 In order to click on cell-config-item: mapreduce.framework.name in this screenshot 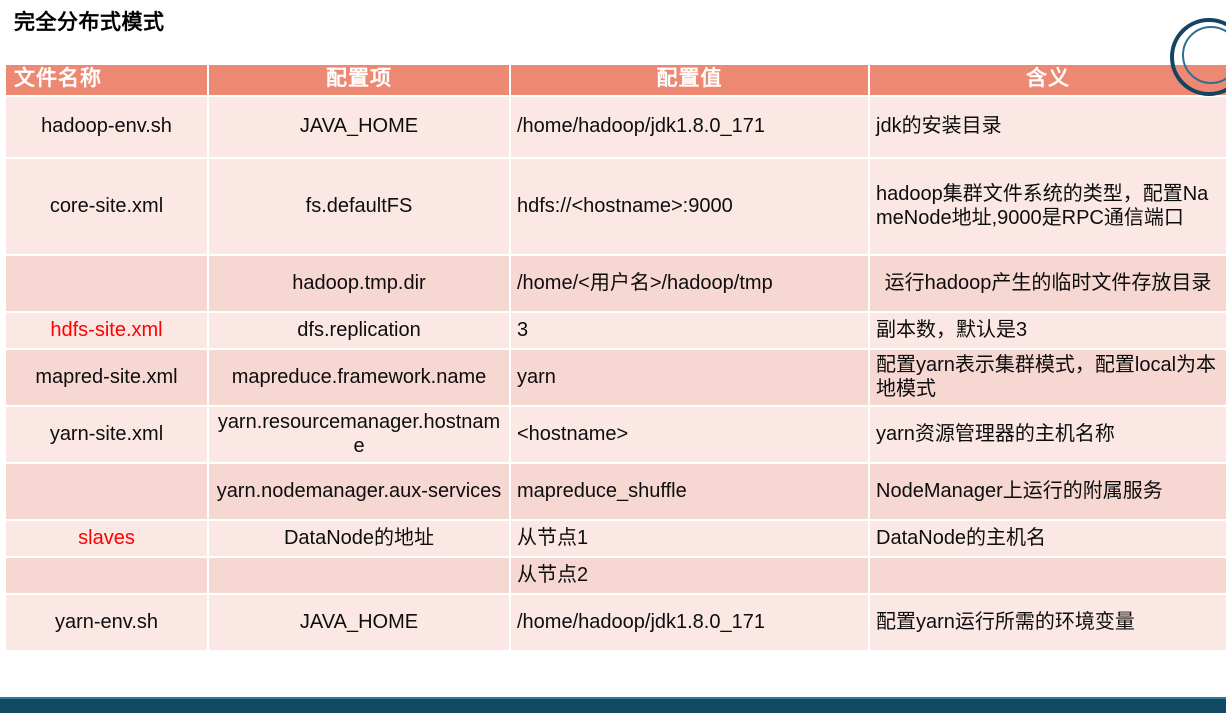, I will do `click(359, 378)`.